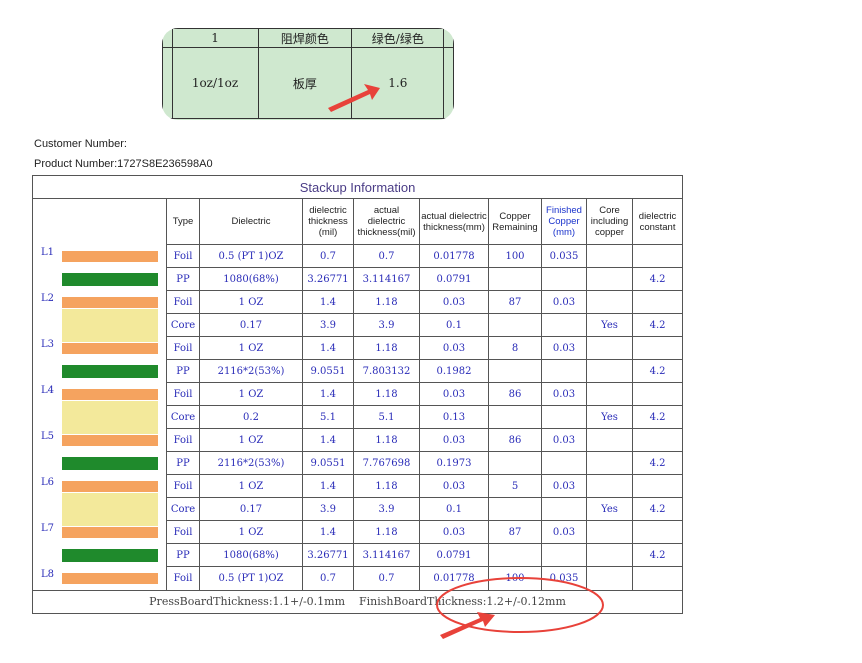  I want to click on cell-dielectric: 0.17, so click(251, 325).